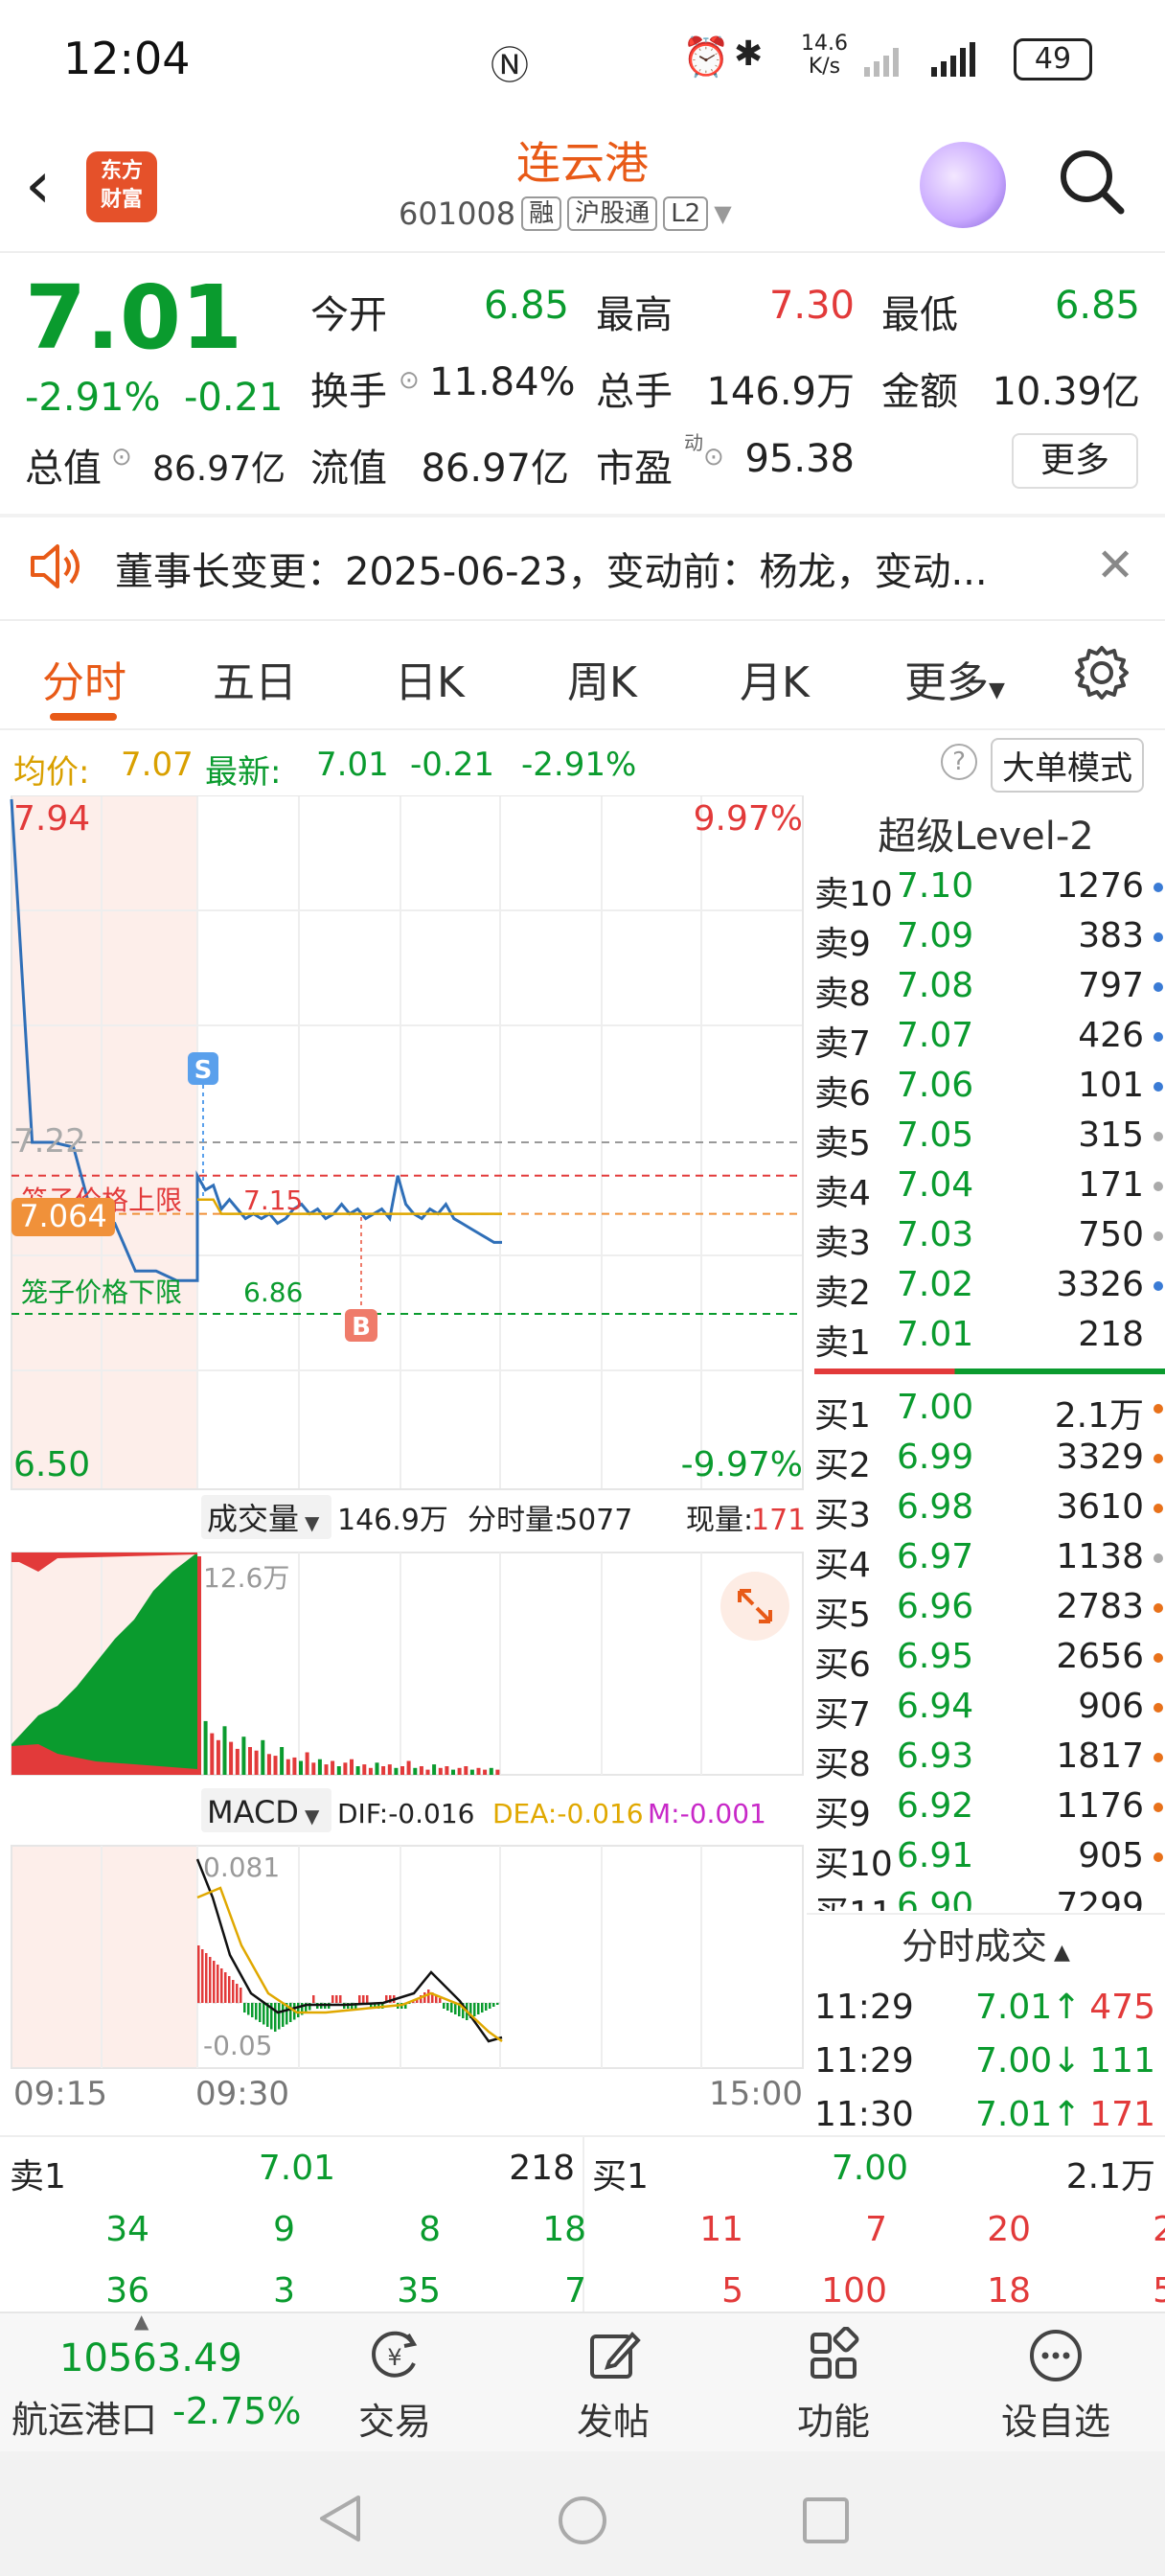 The width and height of the screenshot is (1165, 2576). Describe the element at coordinates (990, 1558) in the screenshot. I see `bid-row: 买4 6.97 1138` at that location.